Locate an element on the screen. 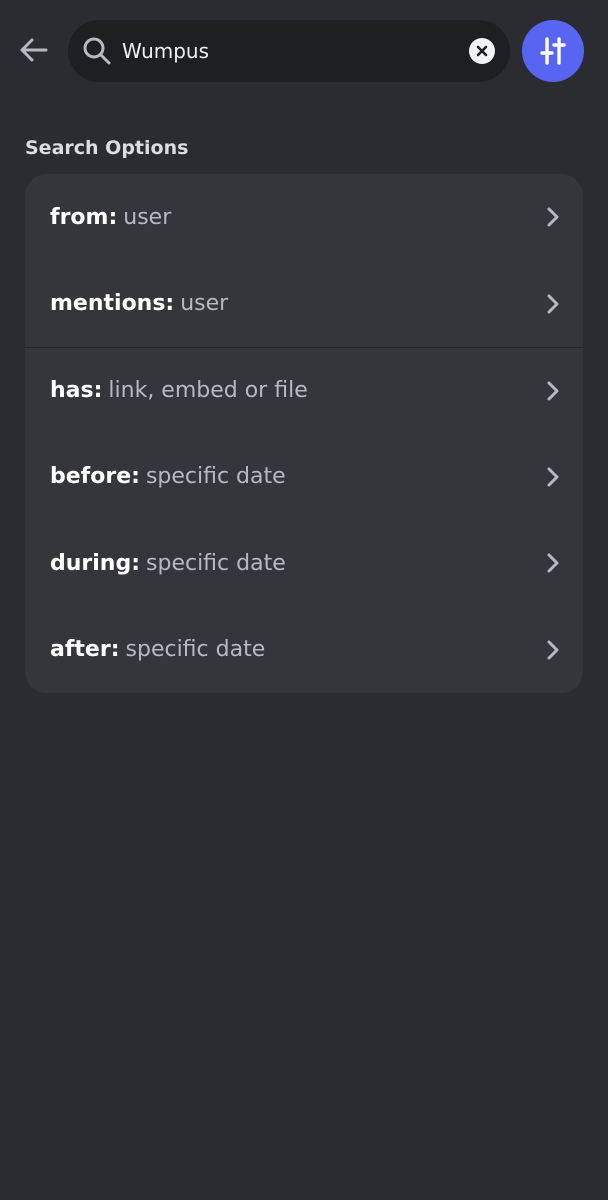  search-filters-button is located at coordinates (553, 51).